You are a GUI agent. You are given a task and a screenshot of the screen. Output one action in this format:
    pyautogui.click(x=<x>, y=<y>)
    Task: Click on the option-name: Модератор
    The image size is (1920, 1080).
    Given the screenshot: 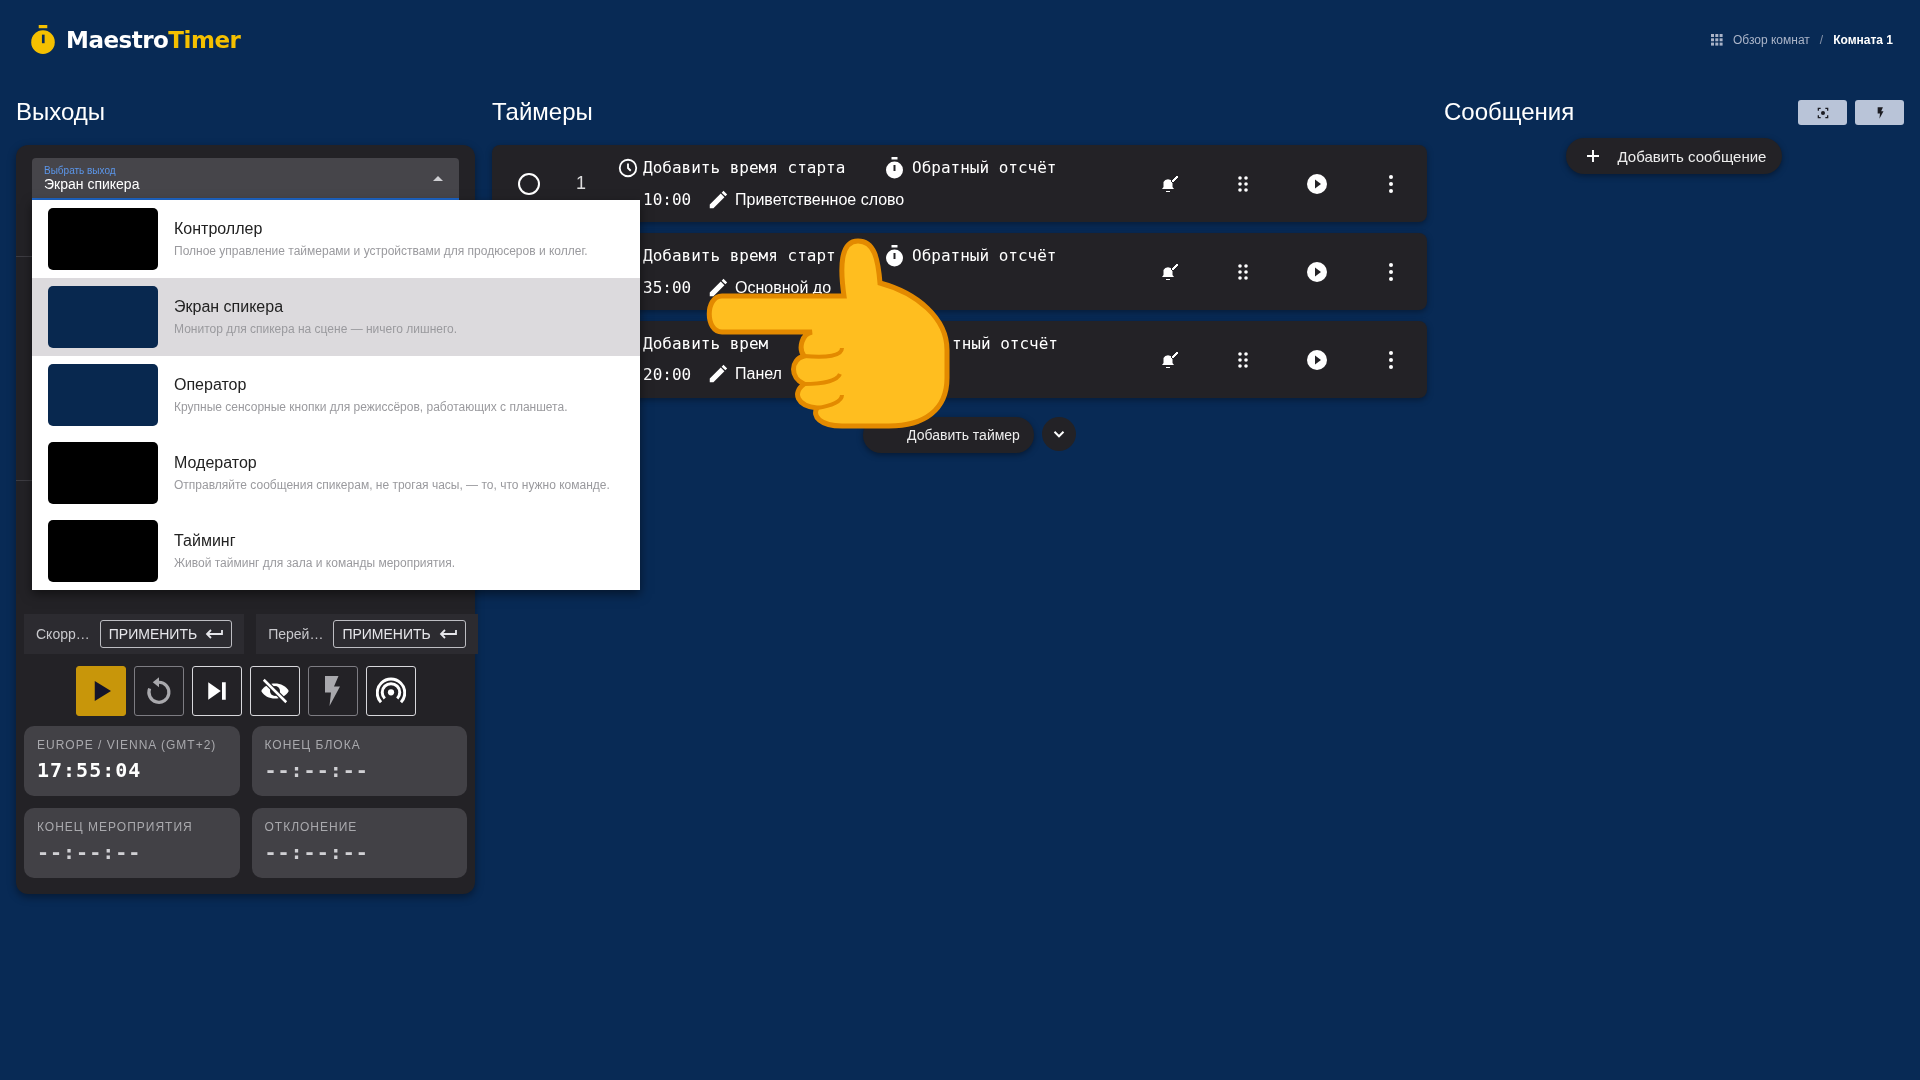 What is the action you would take?
    pyautogui.click(x=216, y=463)
    